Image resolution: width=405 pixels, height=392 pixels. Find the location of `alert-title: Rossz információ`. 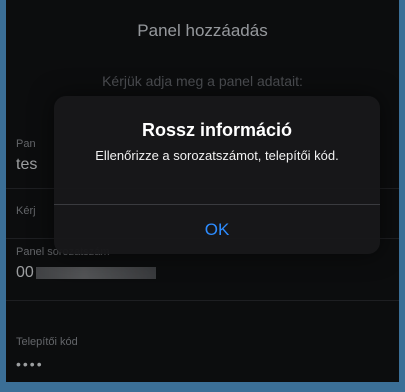

alert-title: Rossz információ is located at coordinates (217, 130).